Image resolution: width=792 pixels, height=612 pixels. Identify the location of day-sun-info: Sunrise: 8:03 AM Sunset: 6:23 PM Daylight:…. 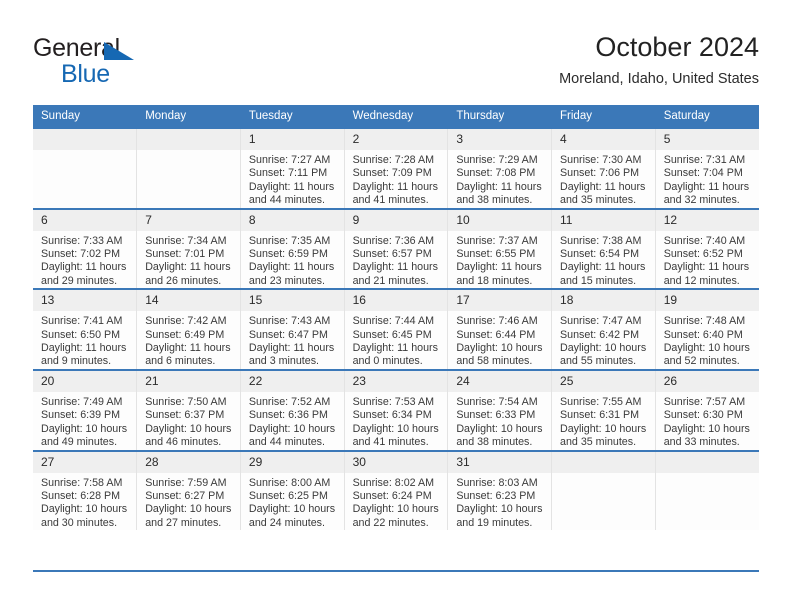
(499, 502).